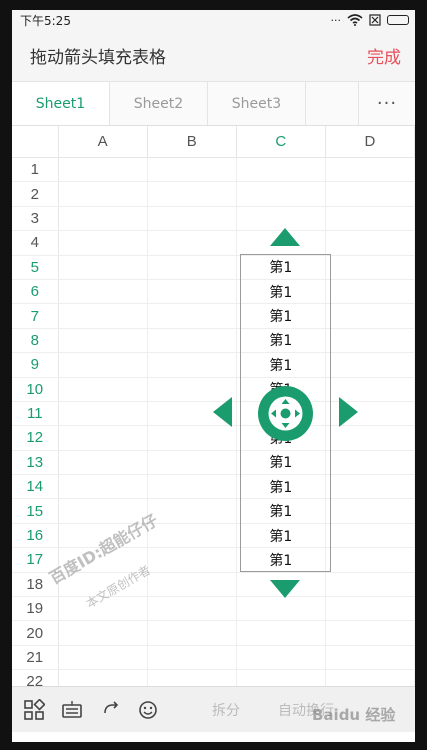  Describe the element at coordinates (148, 710) in the screenshot. I see `emoji-icon` at that location.